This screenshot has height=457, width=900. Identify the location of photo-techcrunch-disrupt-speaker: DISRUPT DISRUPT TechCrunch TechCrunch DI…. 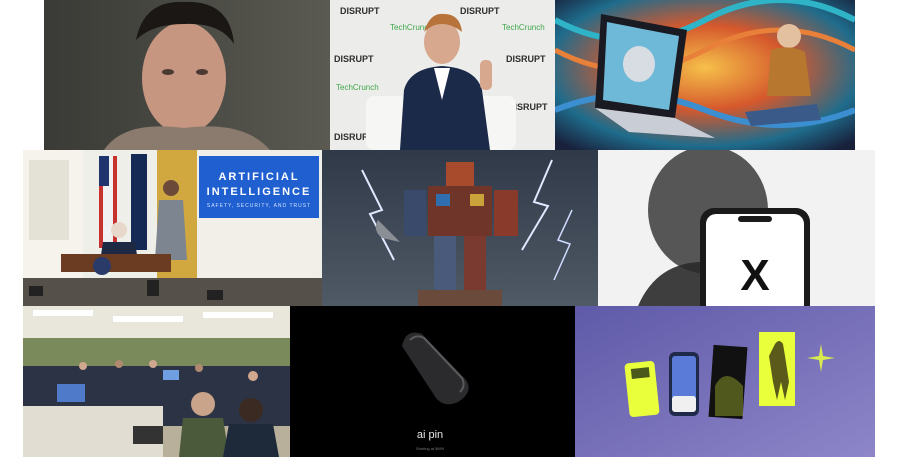
(442, 75).